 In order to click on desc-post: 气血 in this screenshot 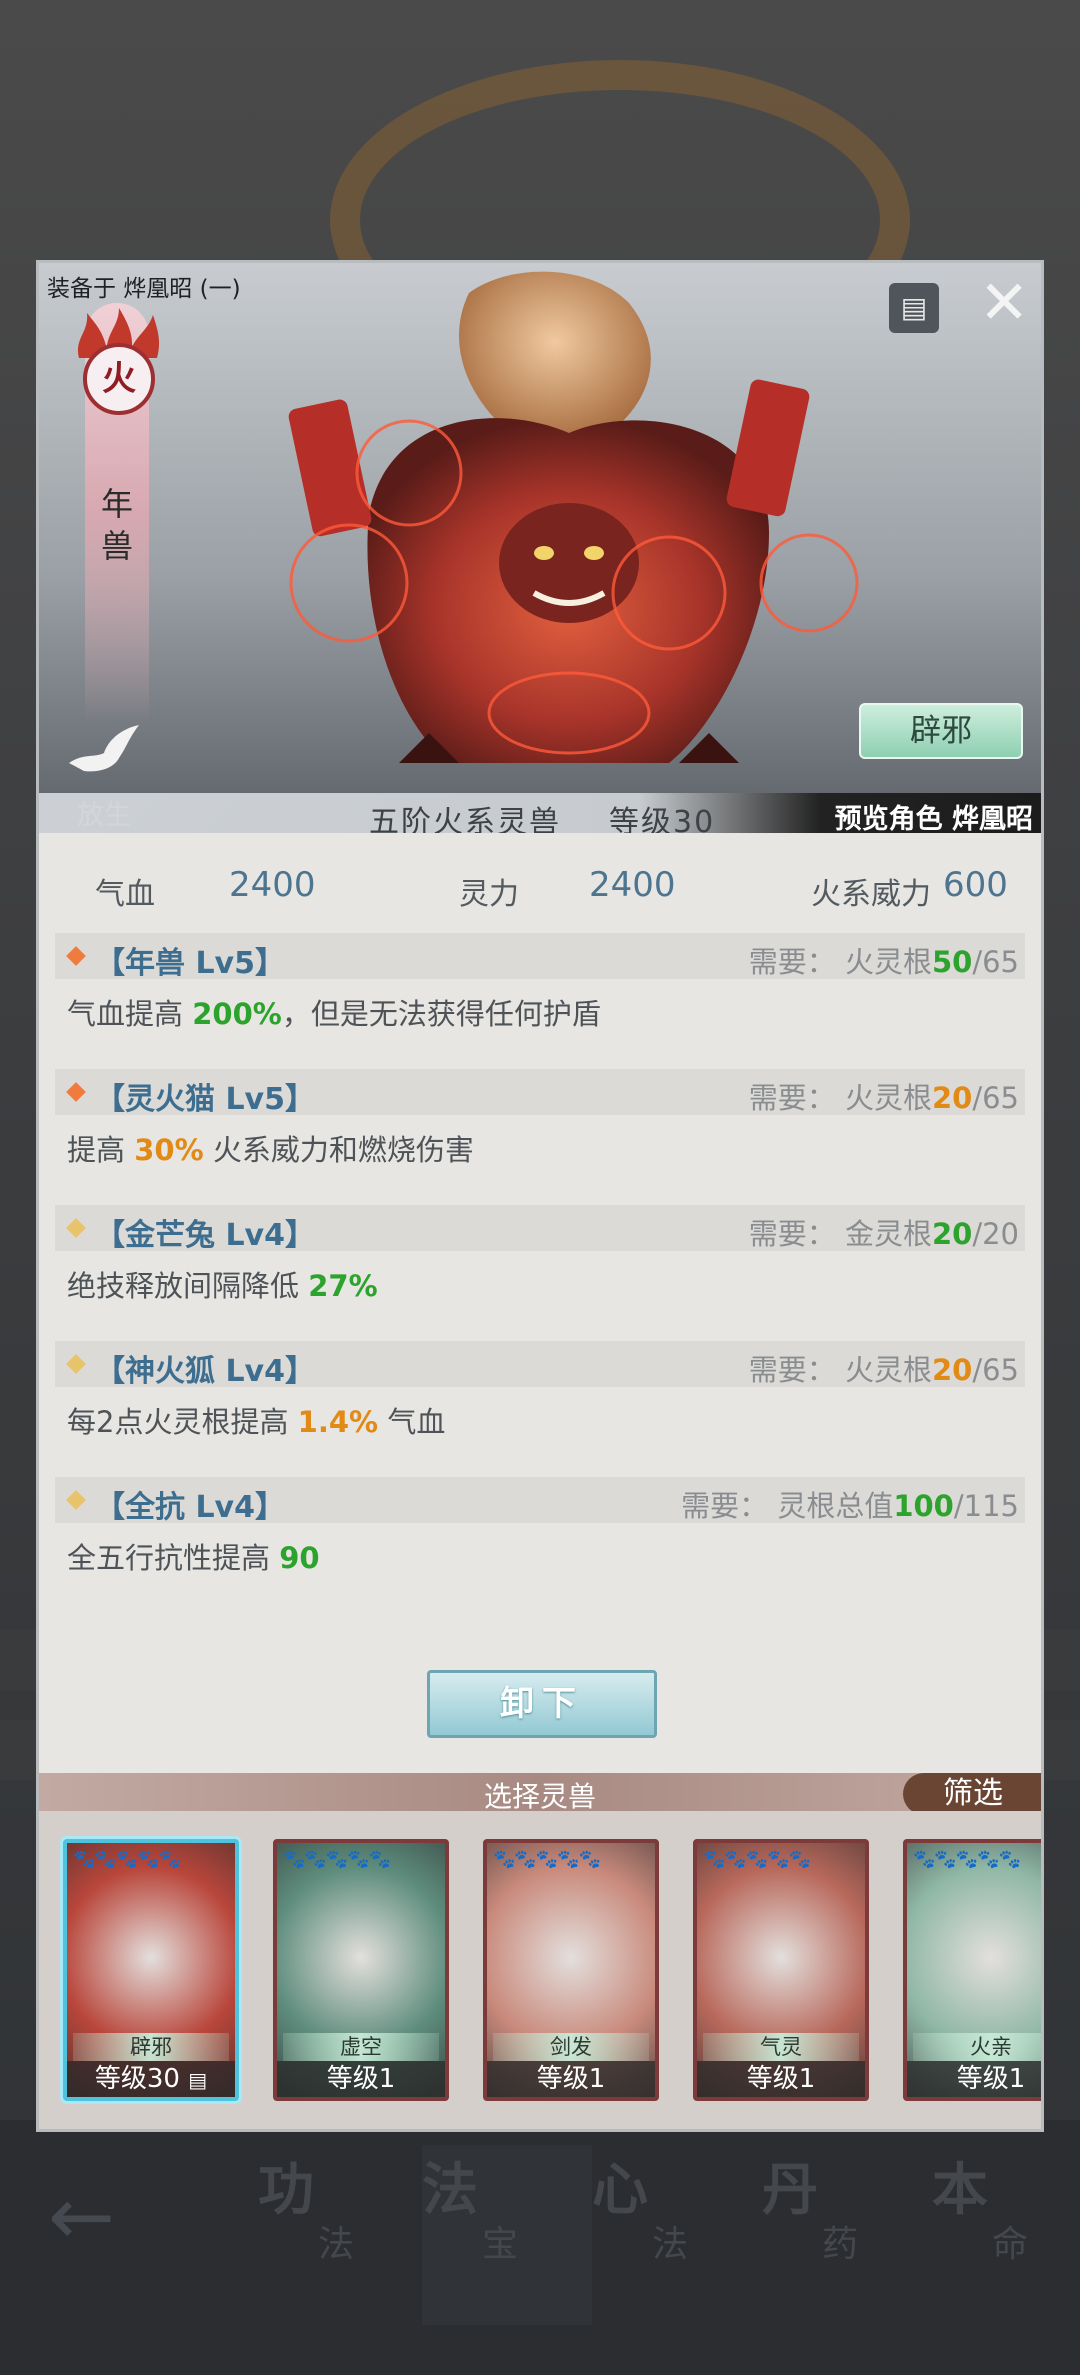, I will do `click(412, 1422)`.